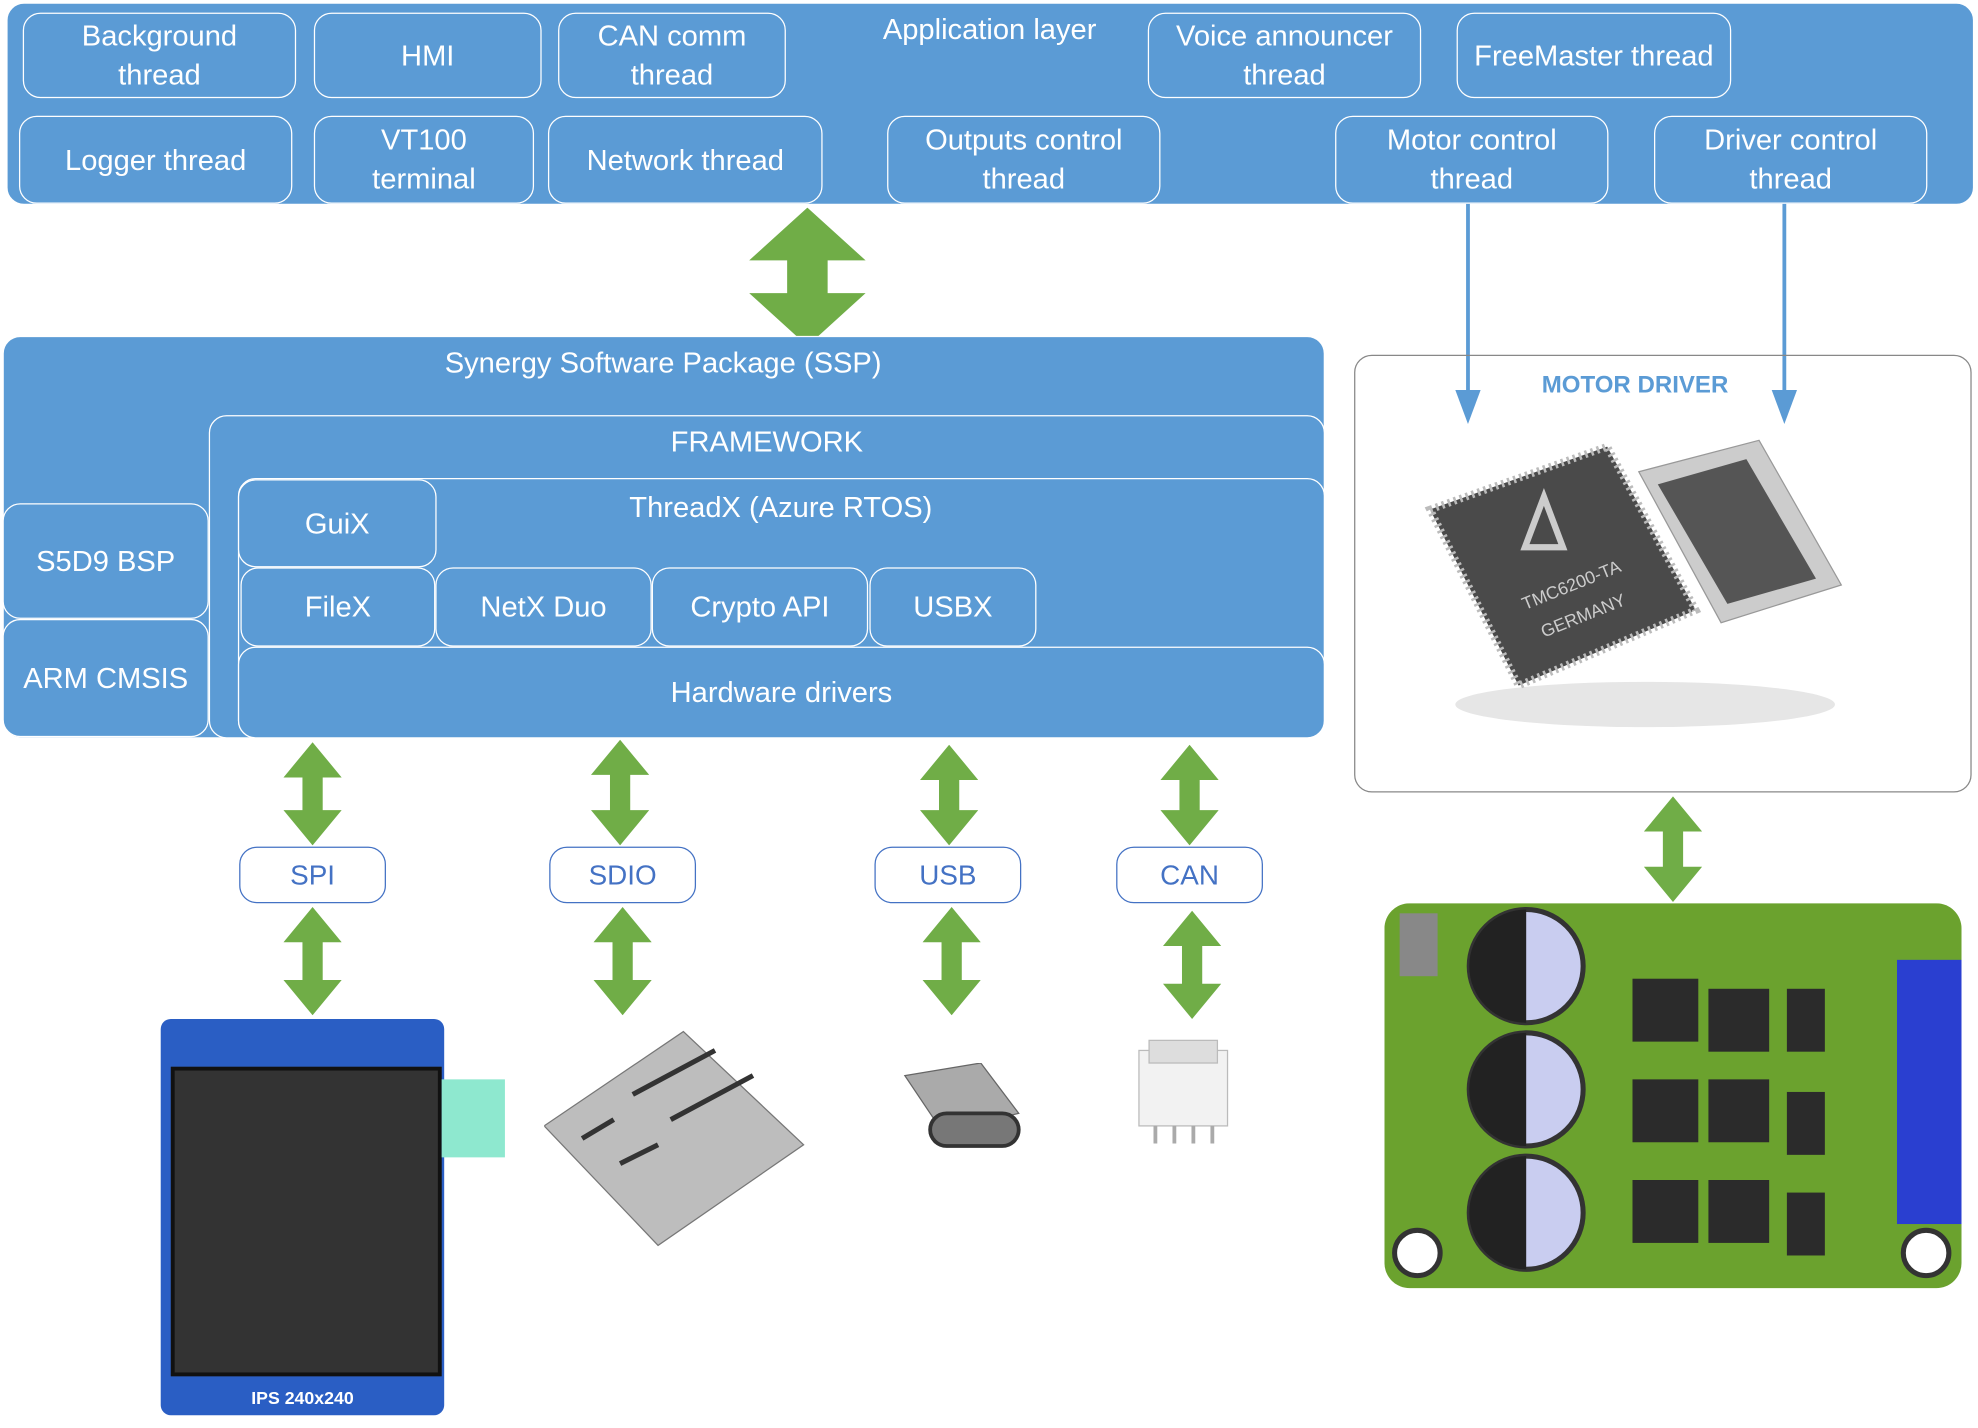 The height and width of the screenshot is (1428, 1978). Describe the element at coordinates (1633, 583) in the screenshot. I see `motor-driver-chip-image: TMC6200-TA GERMANY` at that location.